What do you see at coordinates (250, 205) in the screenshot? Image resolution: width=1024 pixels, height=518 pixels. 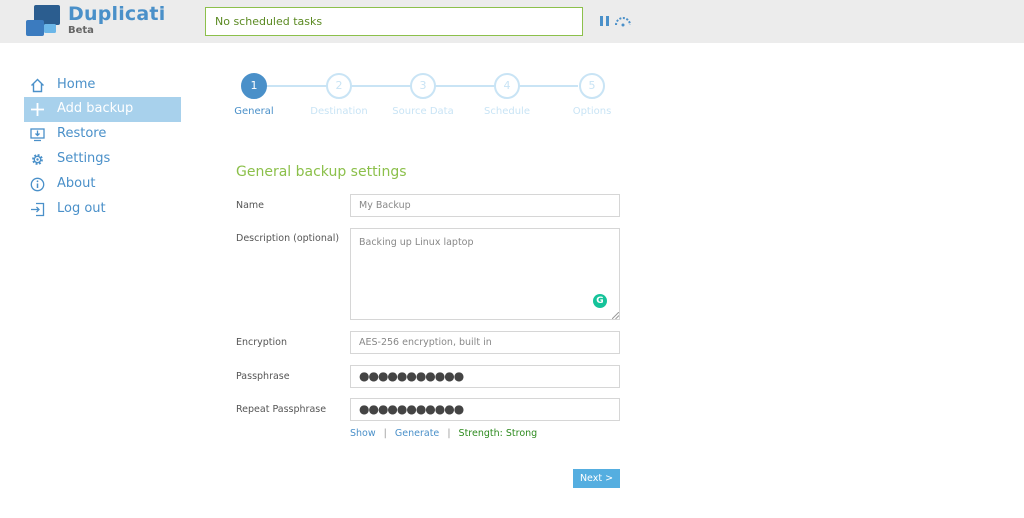 I see `name-label: Name` at bounding box center [250, 205].